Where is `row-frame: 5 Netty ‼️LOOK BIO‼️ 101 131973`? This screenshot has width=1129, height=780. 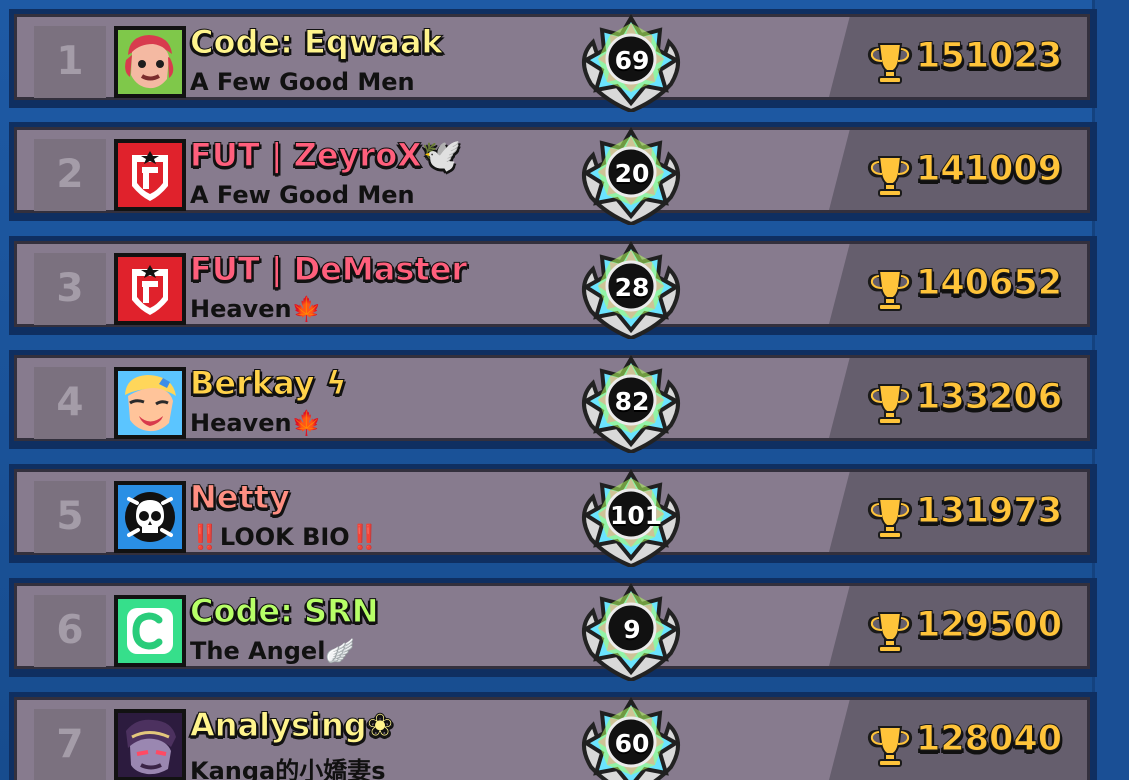
row-frame: 5 Netty ‼️LOOK BIO‼️ 101 131973 is located at coordinates (552, 518).